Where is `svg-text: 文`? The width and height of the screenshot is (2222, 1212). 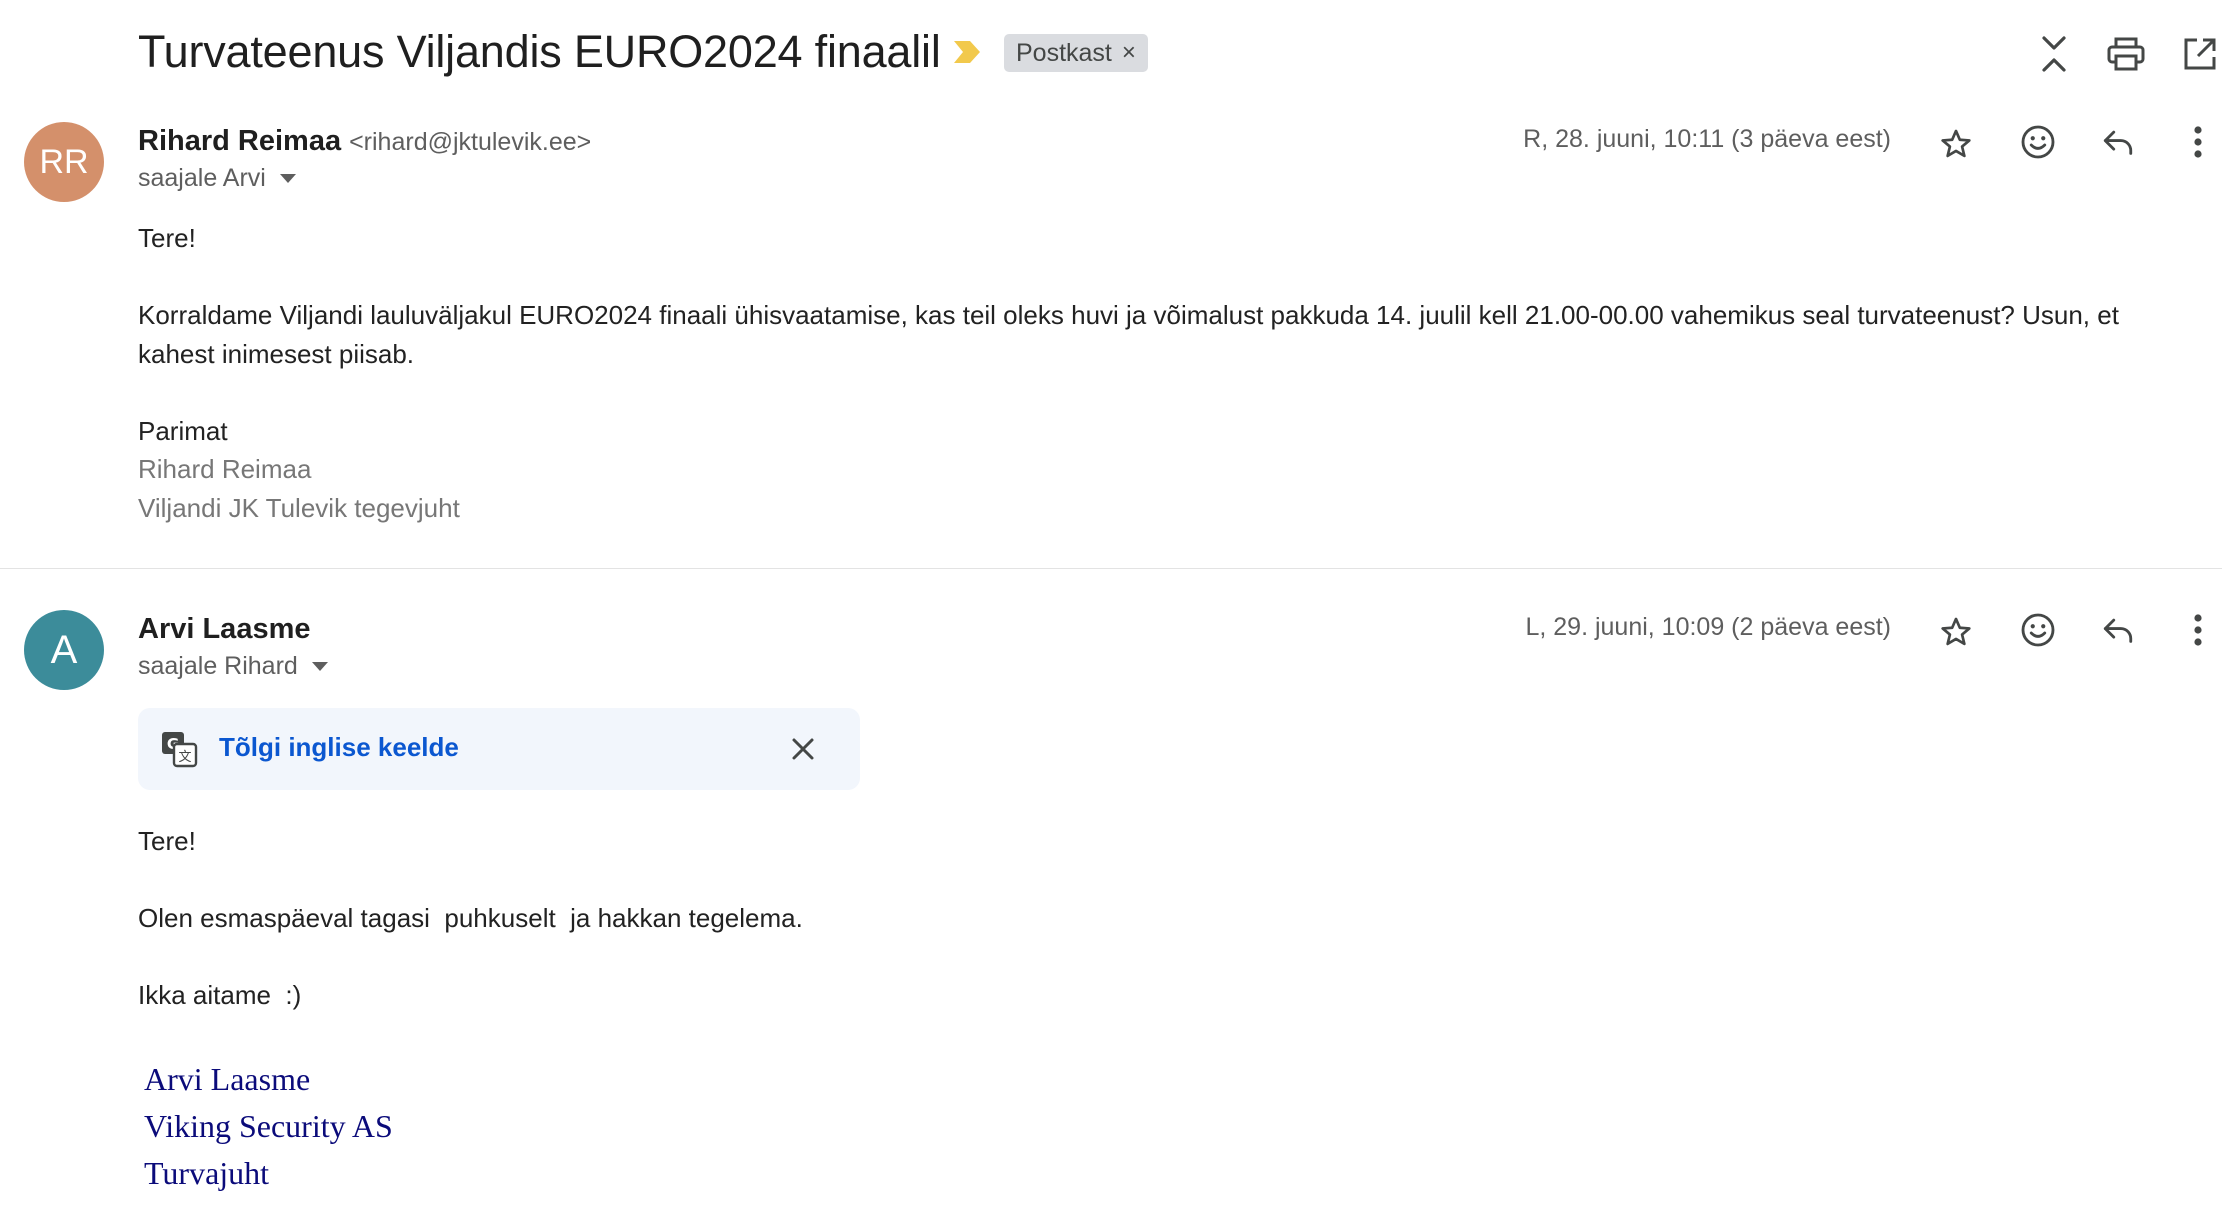 svg-text: 文 is located at coordinates (184, 757).